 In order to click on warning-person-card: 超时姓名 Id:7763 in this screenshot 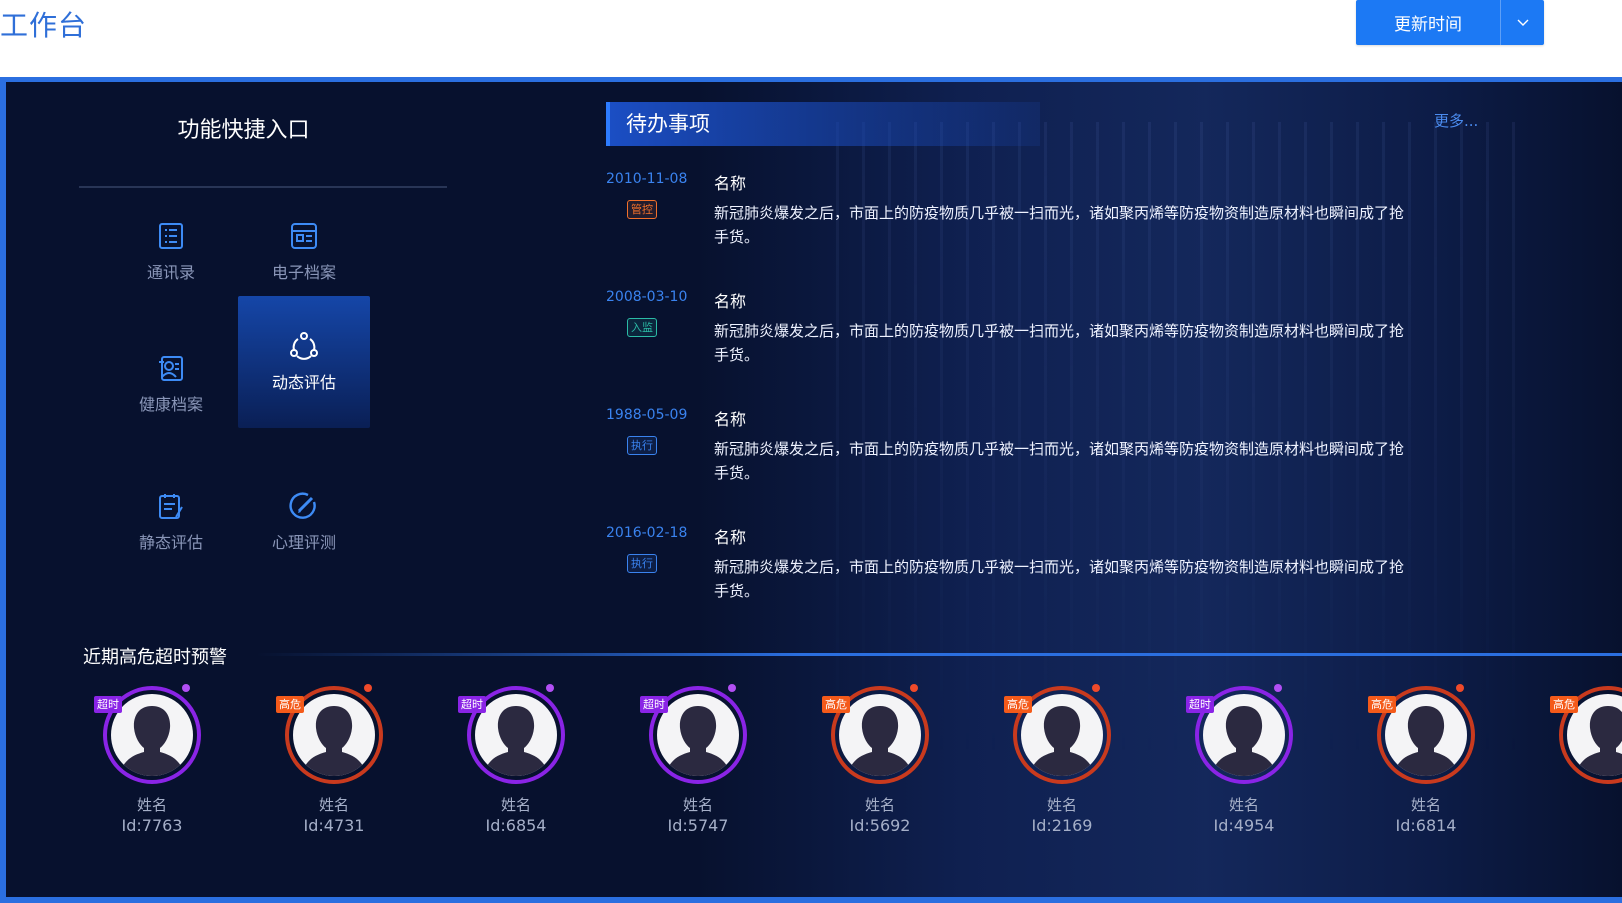, I will do `click(149, 762)`.